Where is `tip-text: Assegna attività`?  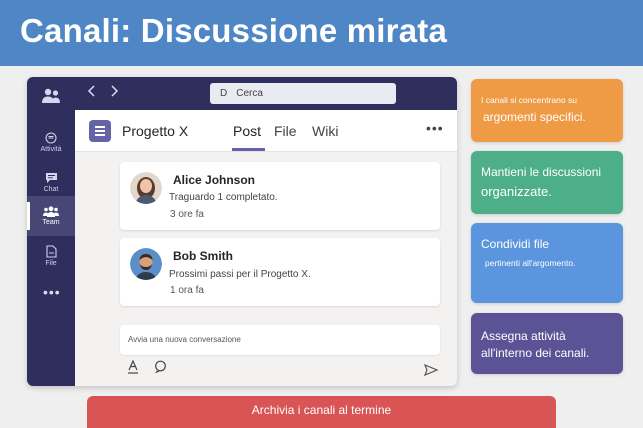
tip-text: Assegna attività is located at coordinates (523, 336).